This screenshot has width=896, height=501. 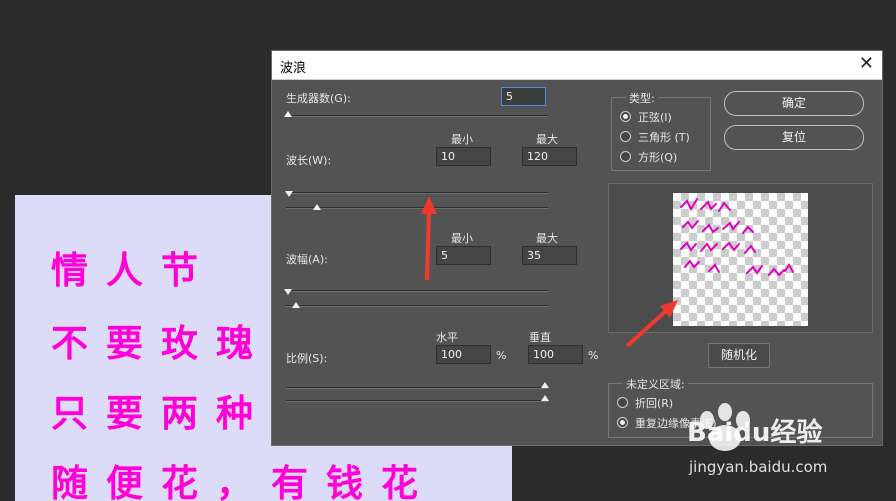 I want to click on watermark-brand: Baidu经验, so click(x=755, y=433).